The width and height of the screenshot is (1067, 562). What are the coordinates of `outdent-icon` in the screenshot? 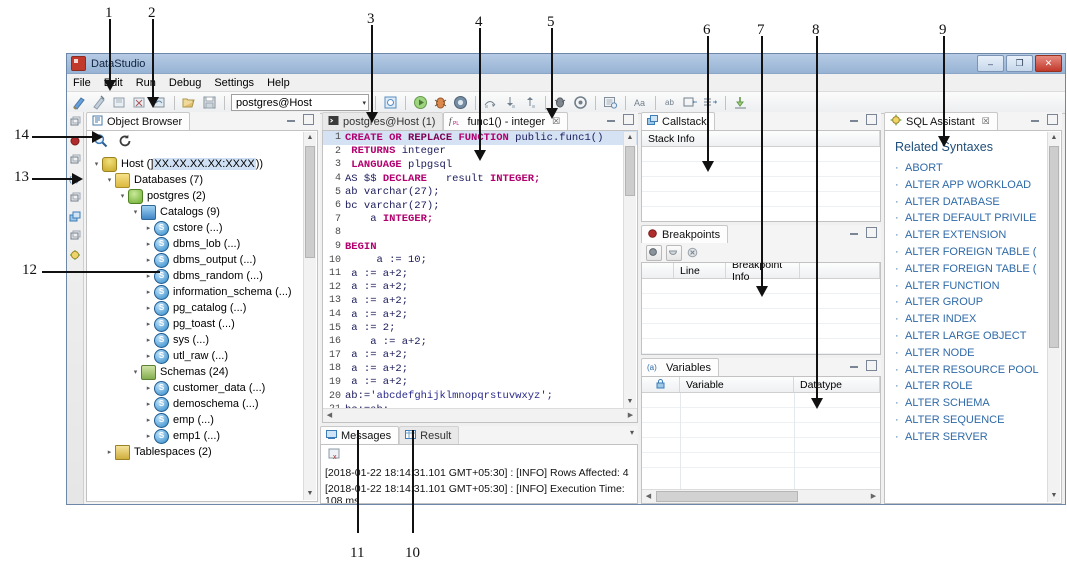 It's located at (710, 102).